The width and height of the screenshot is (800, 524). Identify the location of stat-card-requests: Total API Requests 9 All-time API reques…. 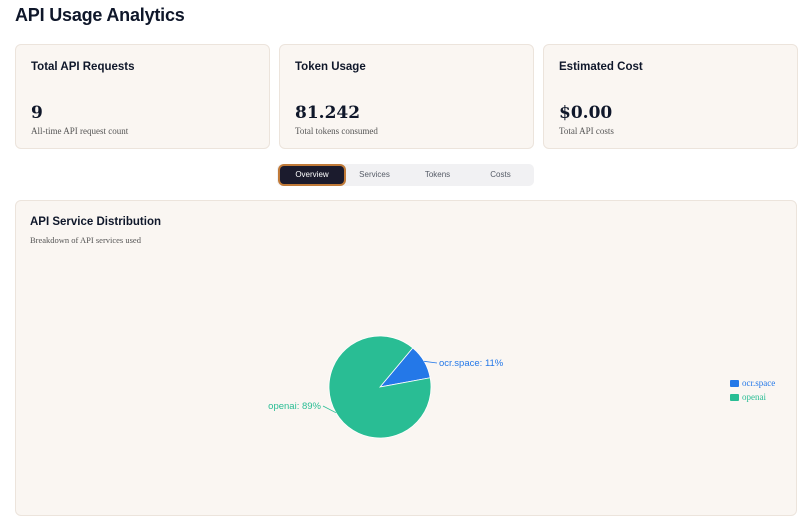
(142, 96).